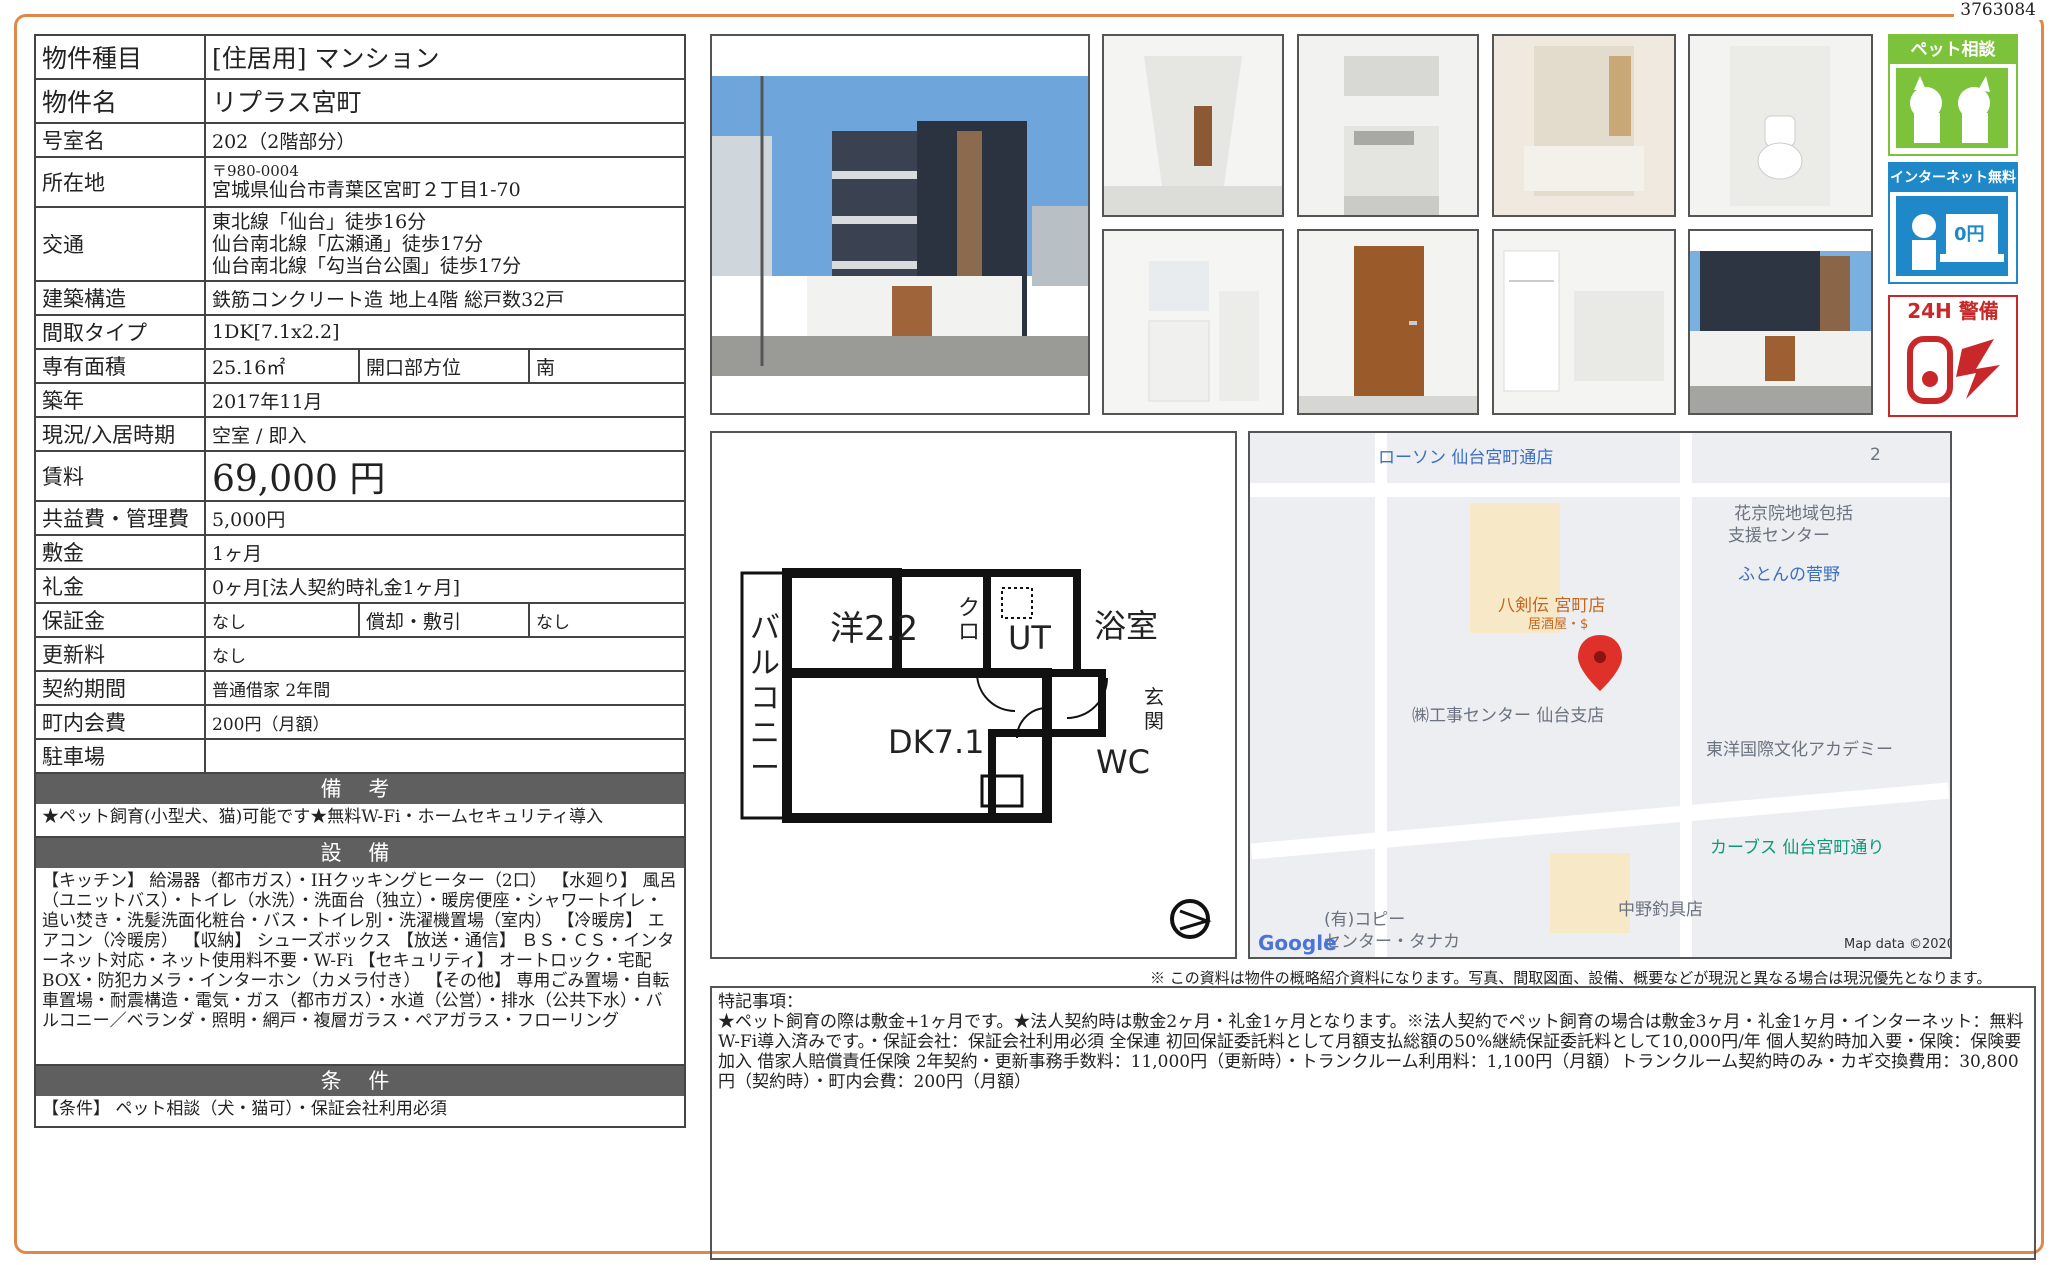 The height and width of the screenshot is (1265, 2056). I want to click on section-remarks-title: 備 考, so click(360, 789).